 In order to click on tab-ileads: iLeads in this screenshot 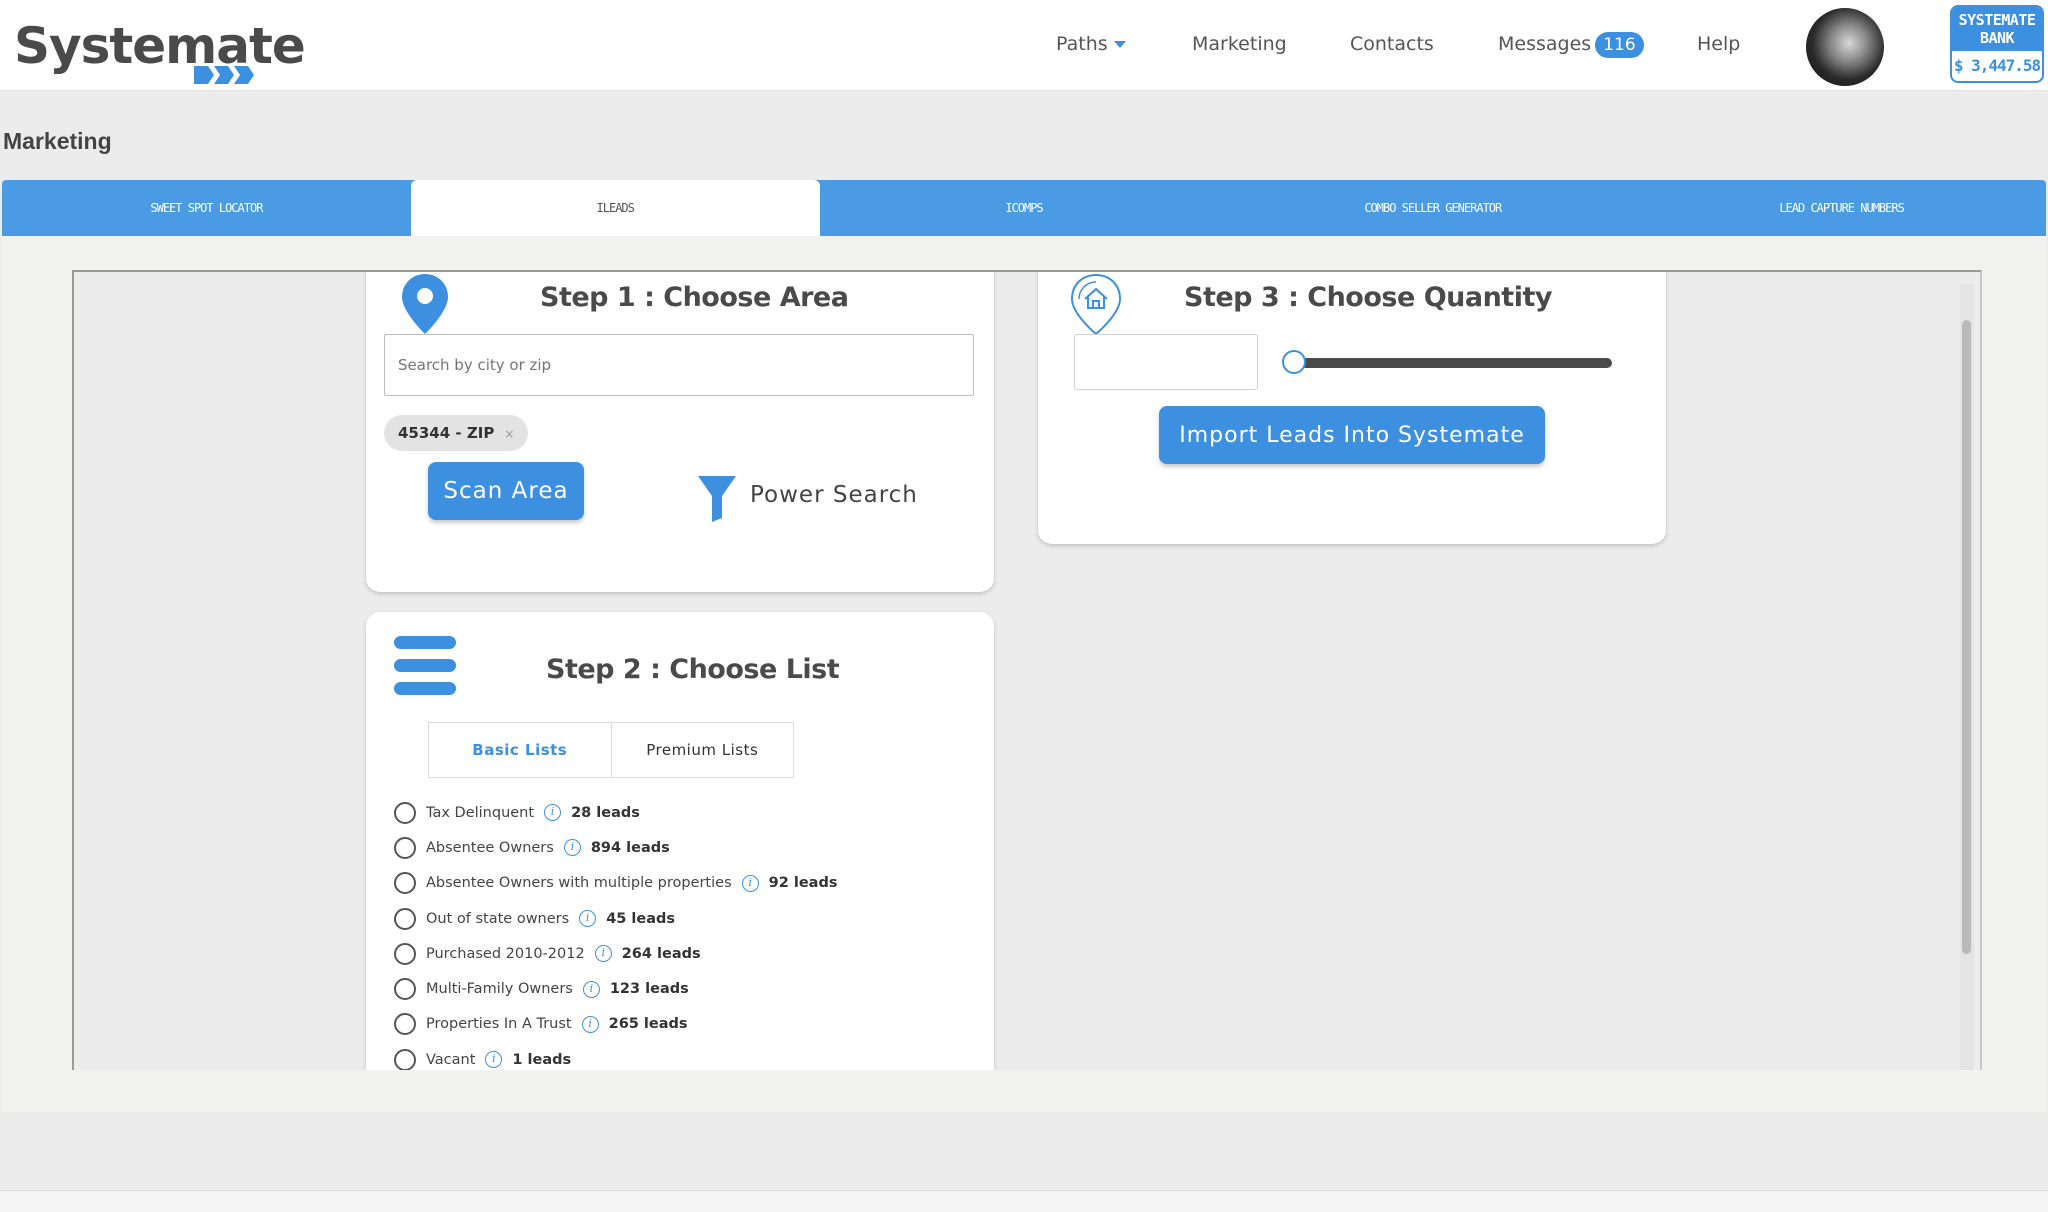, I will do `click(615, 208)`.